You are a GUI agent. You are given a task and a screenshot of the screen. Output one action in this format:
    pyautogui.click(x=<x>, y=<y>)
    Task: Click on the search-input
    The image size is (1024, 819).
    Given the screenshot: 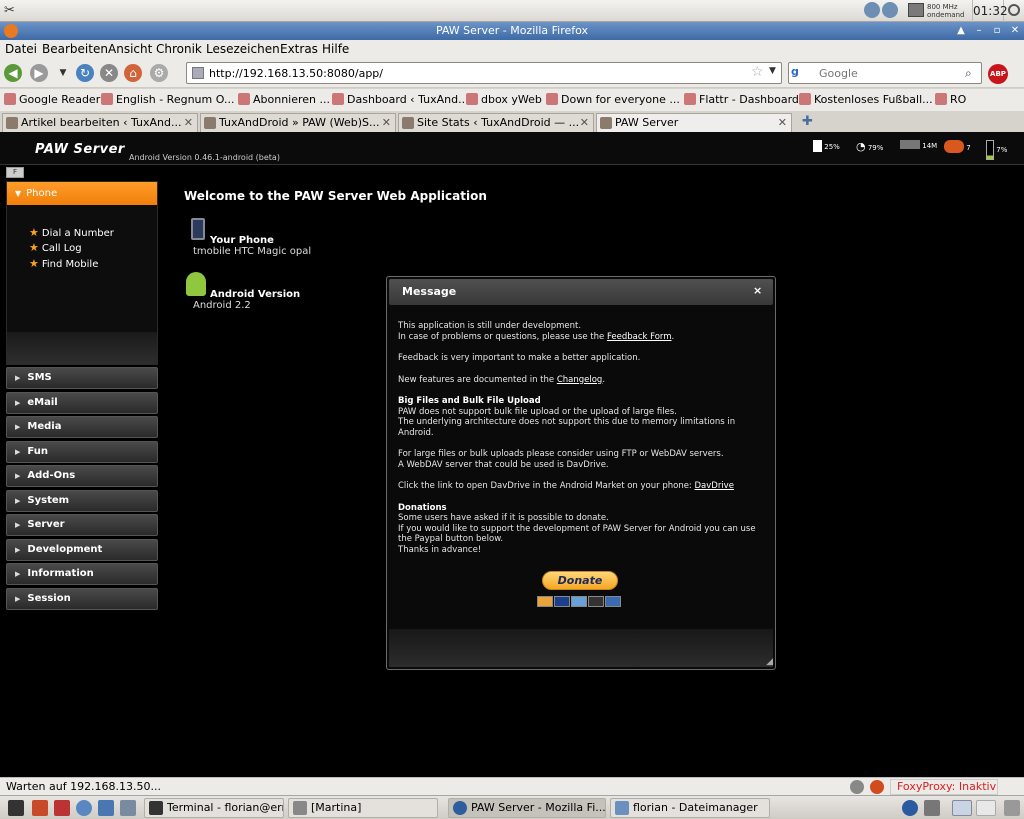 What is the action you would take?
    pyautogui.click(x=889, y=73)
    